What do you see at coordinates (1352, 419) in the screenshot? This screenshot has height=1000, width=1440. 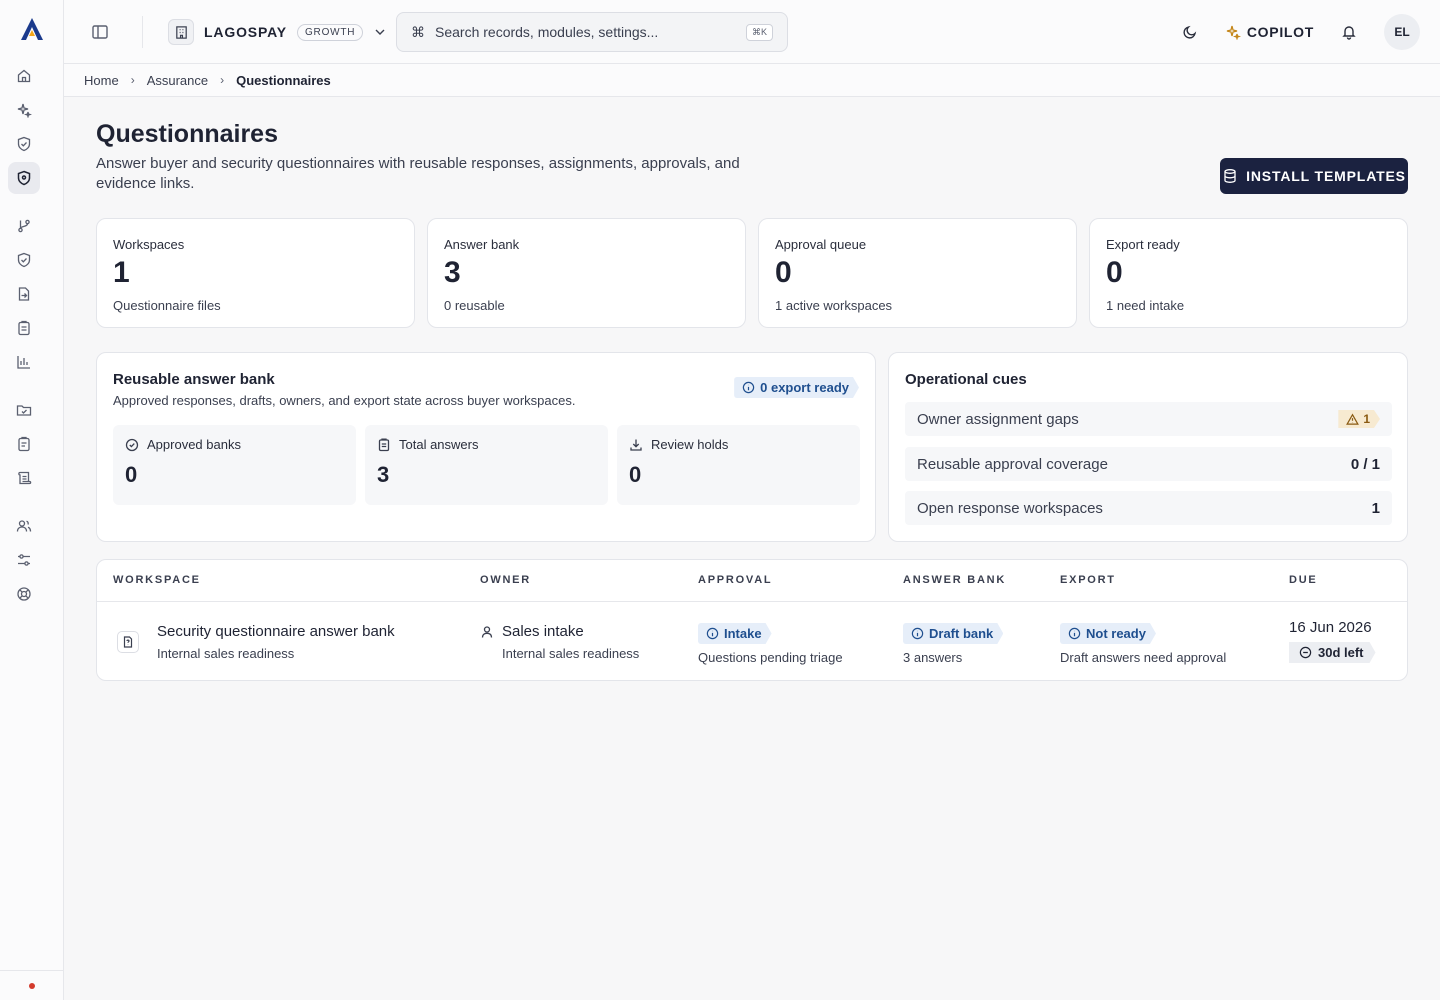 I see `warning-icon` at bounding box center [1352, 419].